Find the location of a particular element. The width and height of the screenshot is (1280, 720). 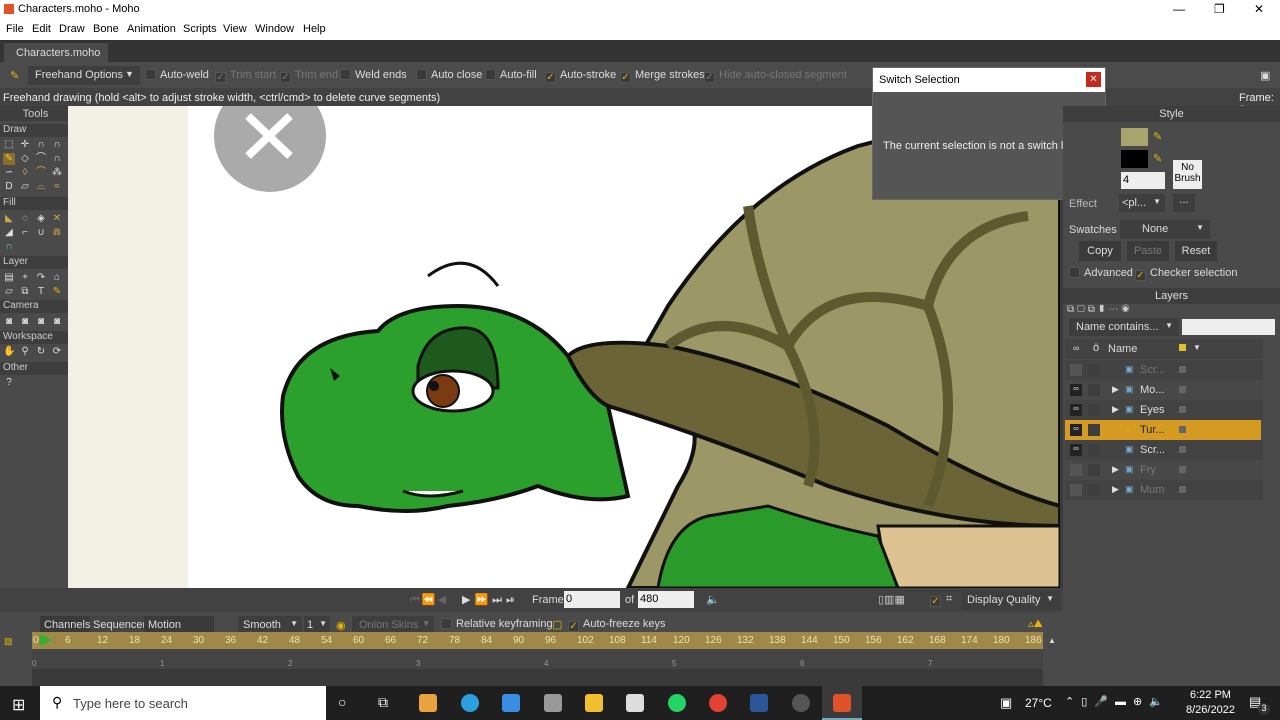

hide-auto-closed-segment-checkbox: ✓ Hide auto-closed segment is located at coordinates (775, 76).